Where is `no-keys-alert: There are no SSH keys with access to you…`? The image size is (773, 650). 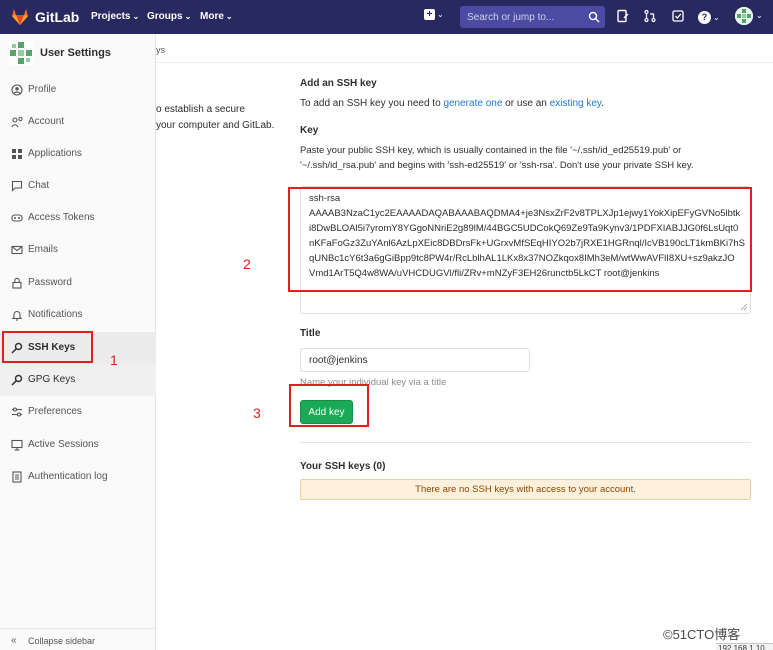 no-keys-alert: There are no SSH keys with access to you… is located at coordinates (525, 489).